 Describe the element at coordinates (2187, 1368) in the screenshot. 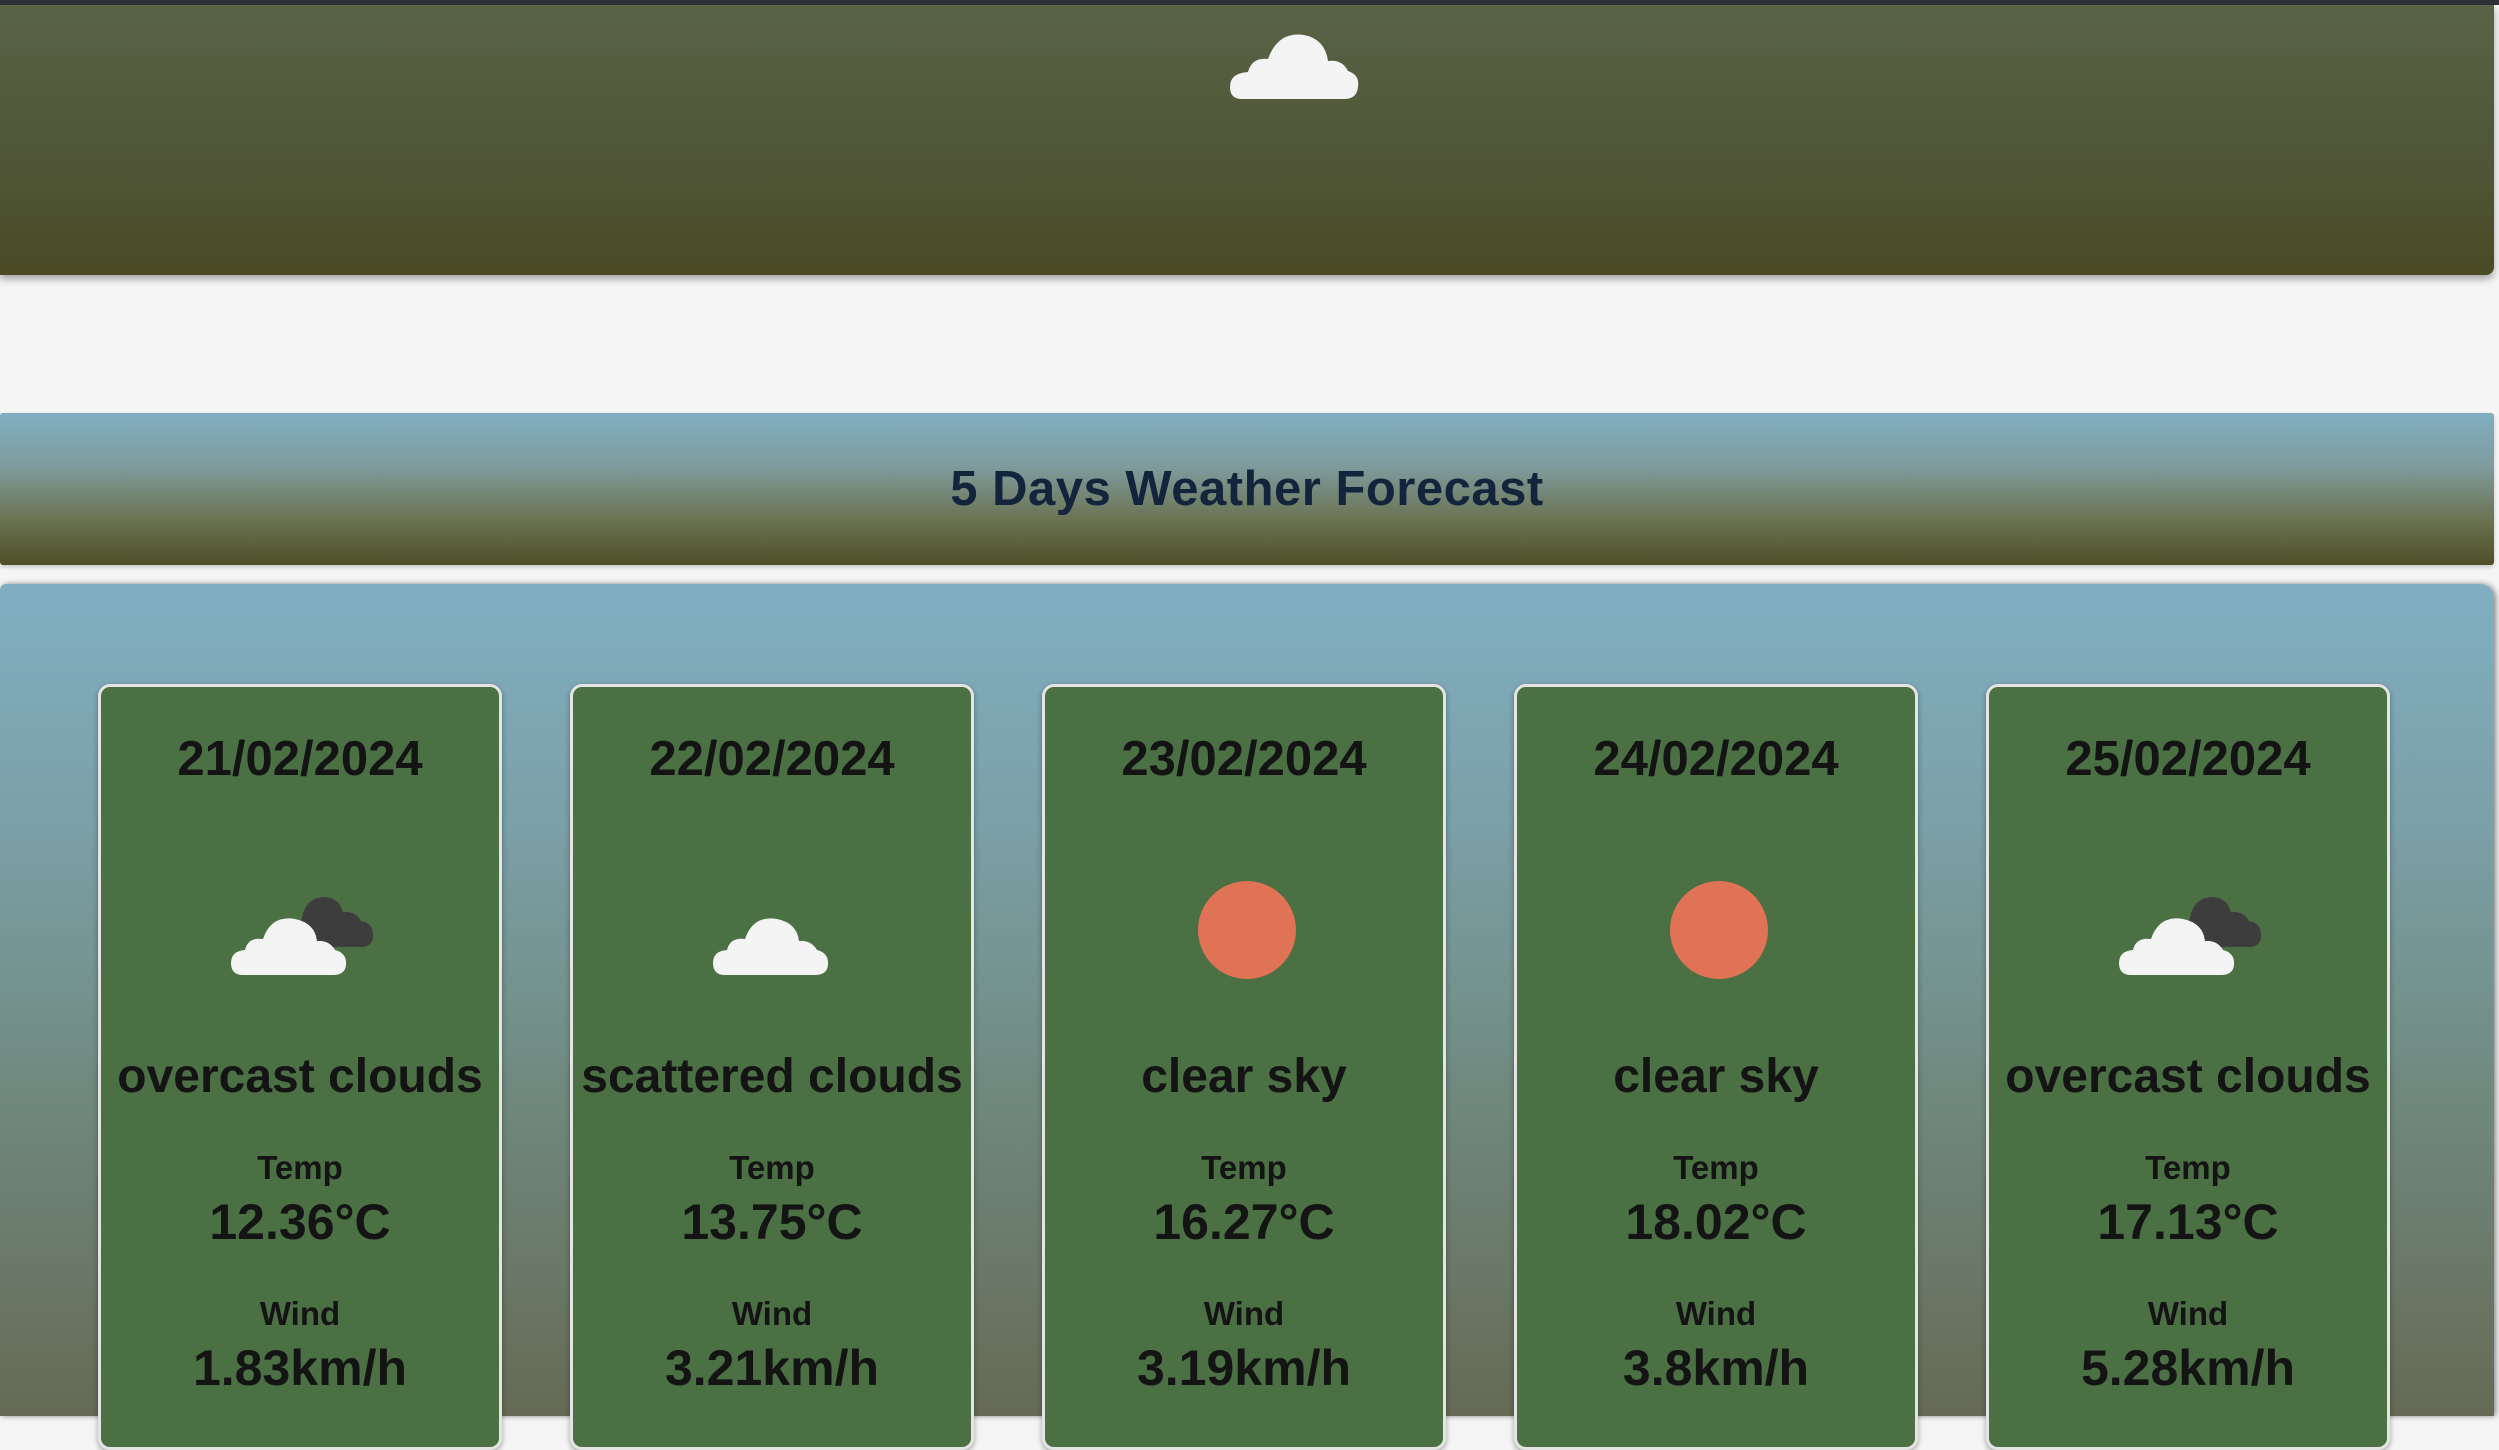

I see `wind-value: 5.28km/h` at that location.